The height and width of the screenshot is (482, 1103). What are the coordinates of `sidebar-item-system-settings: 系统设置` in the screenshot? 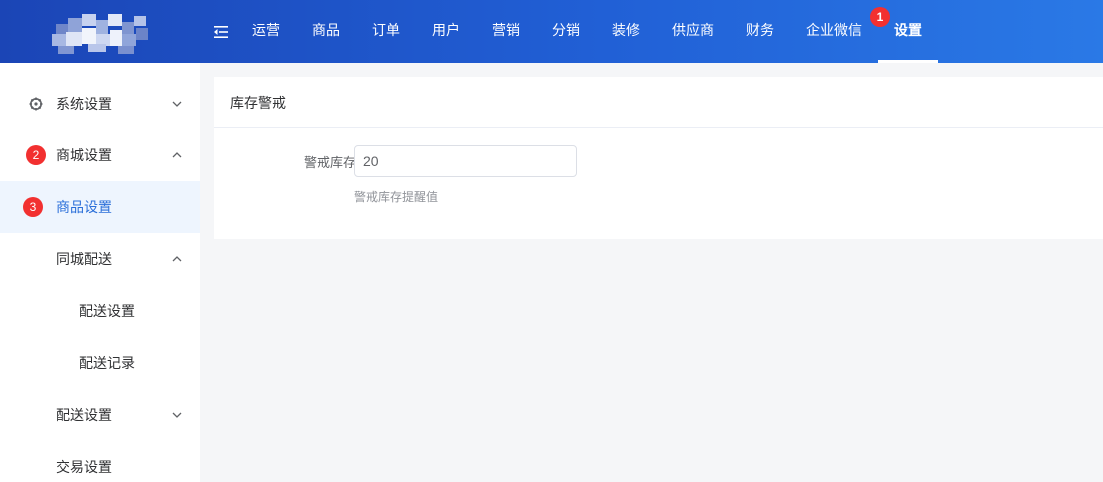 It's located at (100, 104).